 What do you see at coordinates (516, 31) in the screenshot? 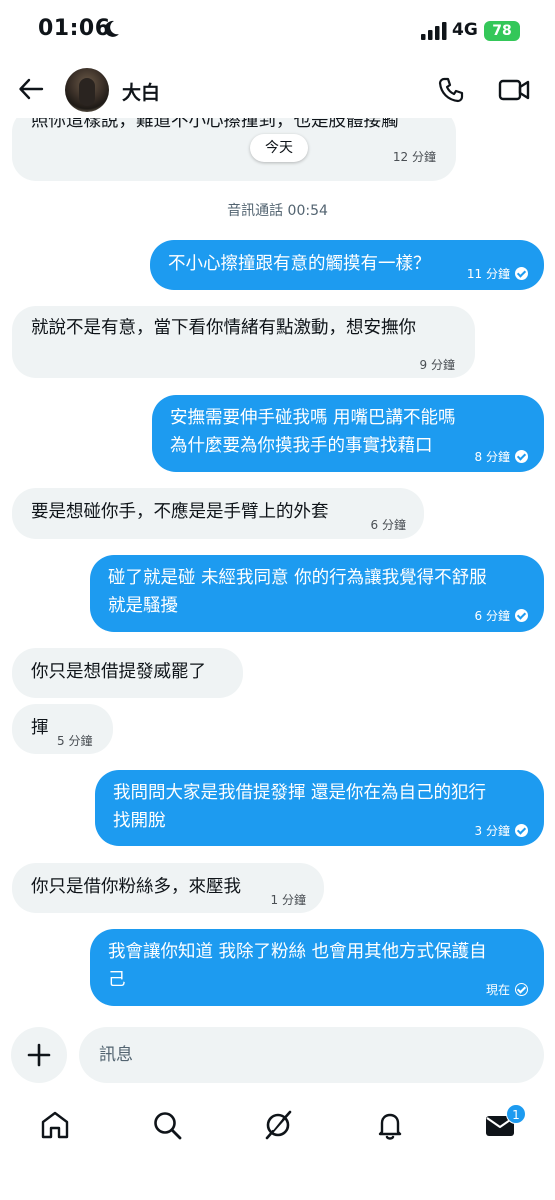
I see `charging-bolt-icon` at bounding box center [516, 31].